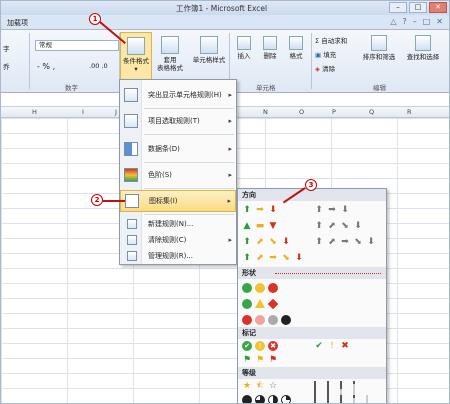 The height and width of the screenshot is (404, 450). What do you see at coordinates (393, 21) in the screenshot?
I see `collapse-ribbon-icon: △` at bounding box center [393, 21].